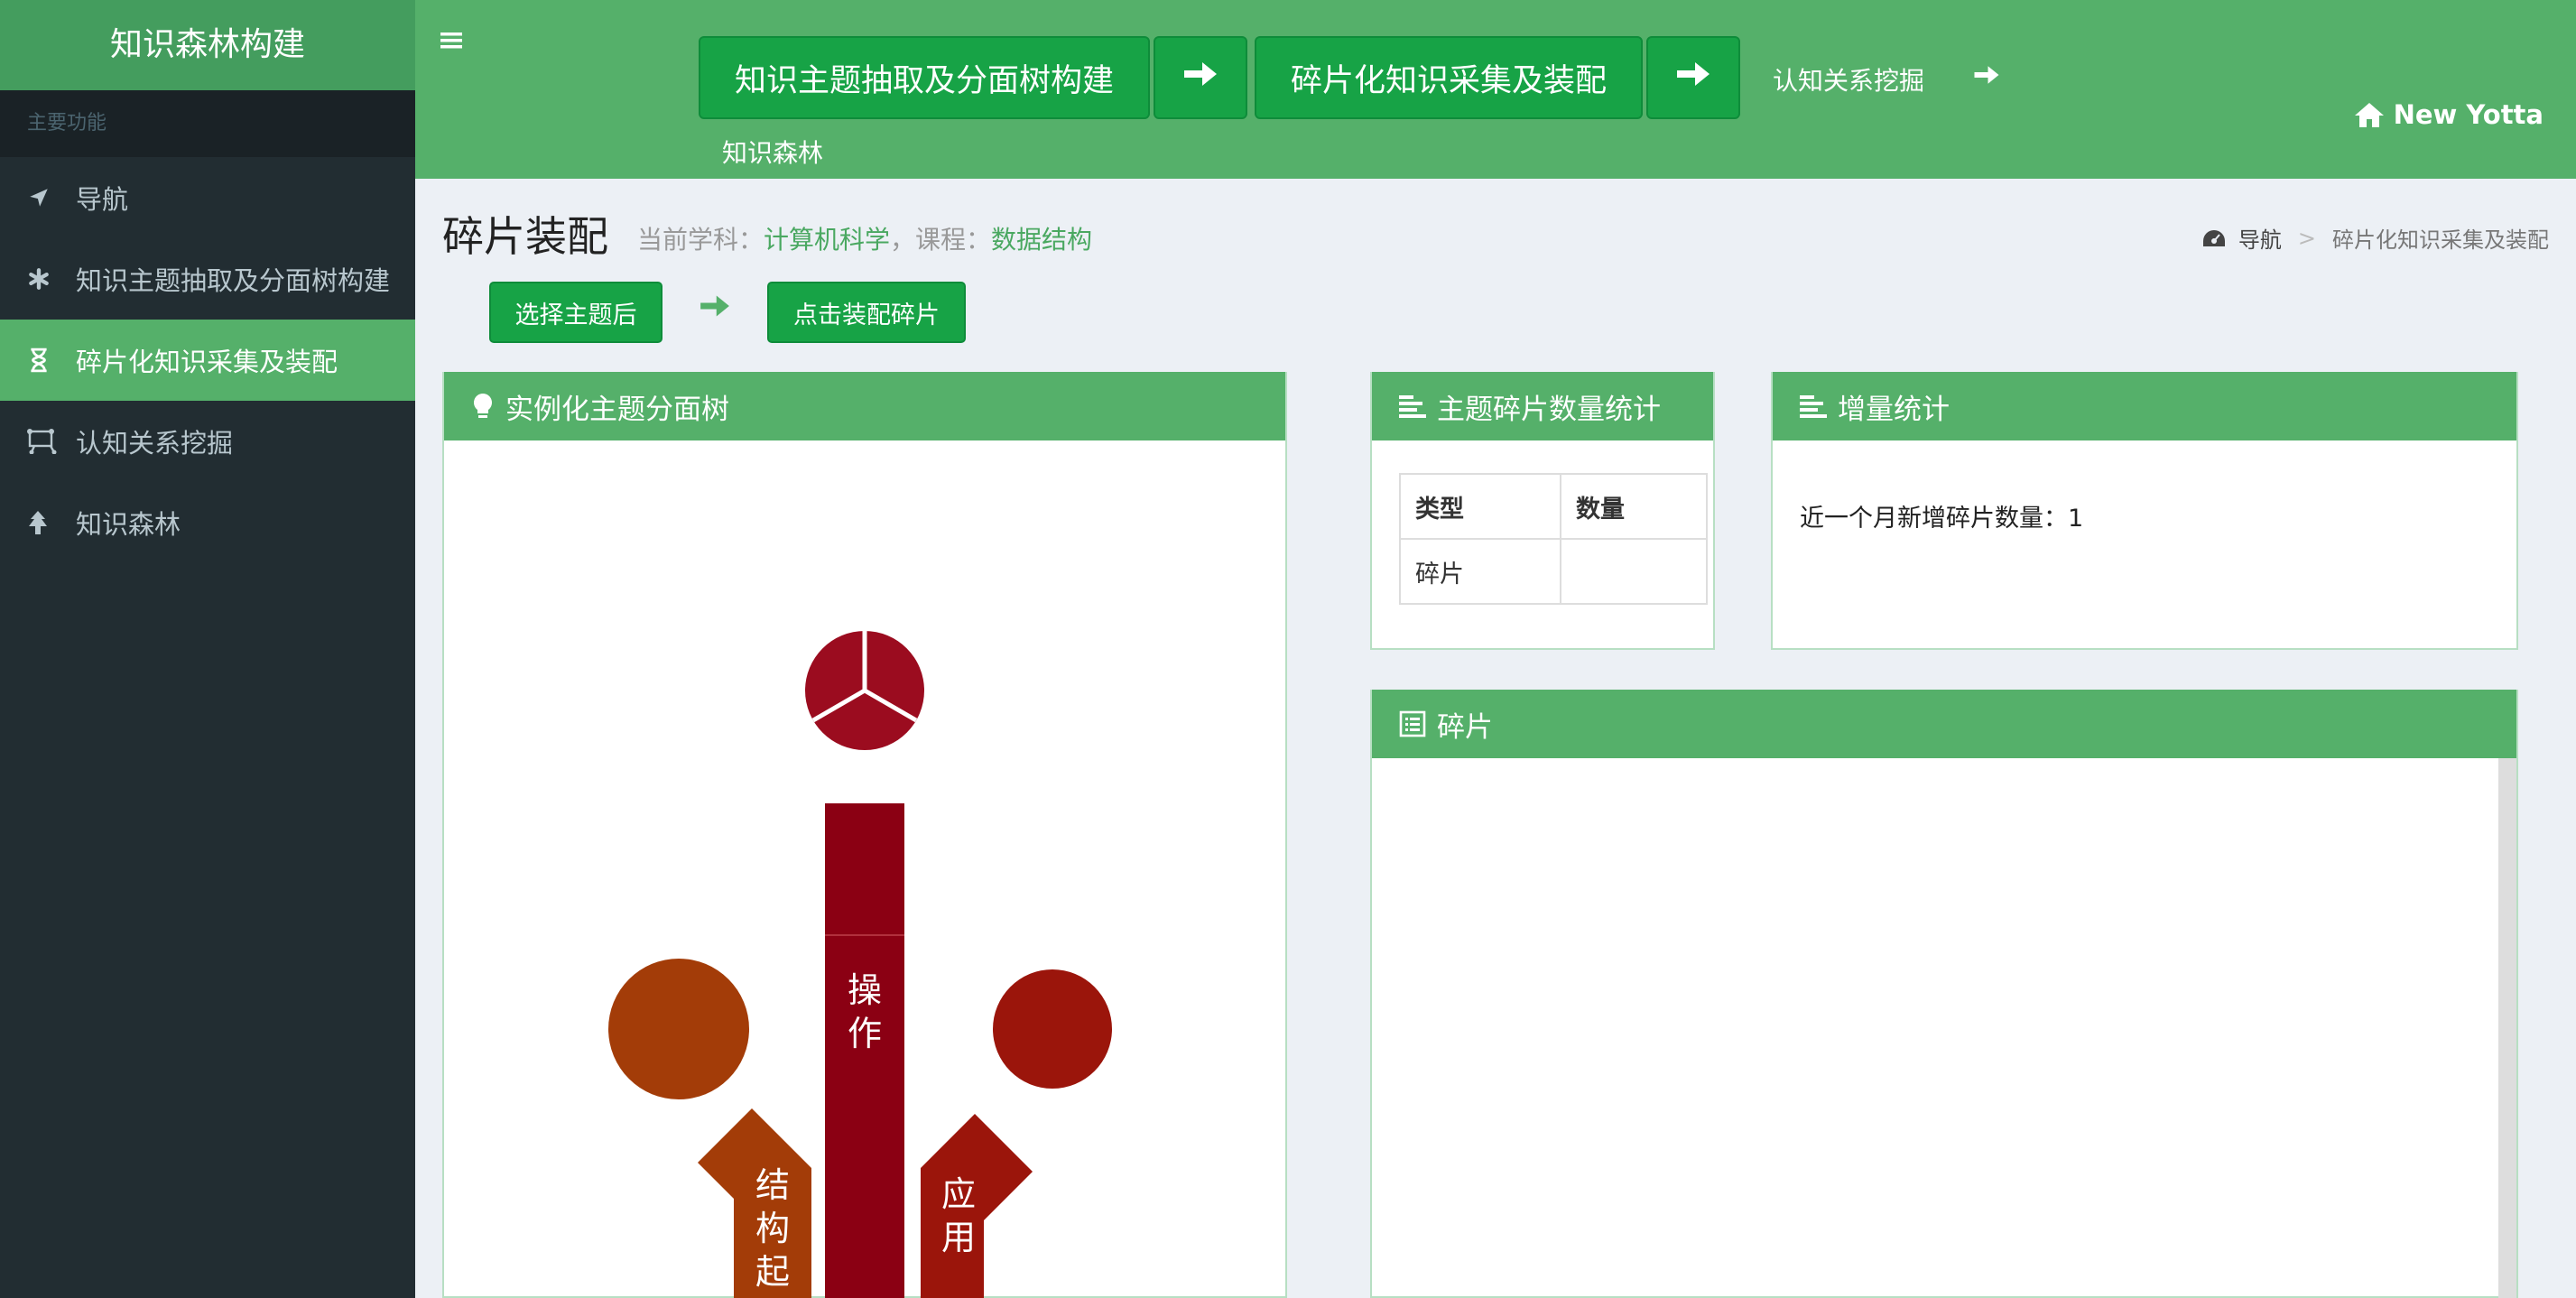  Describe the element at coordinates (772, 1272) in the screenshot. I see `facet-label-structure-origin-3: 起` at that location.